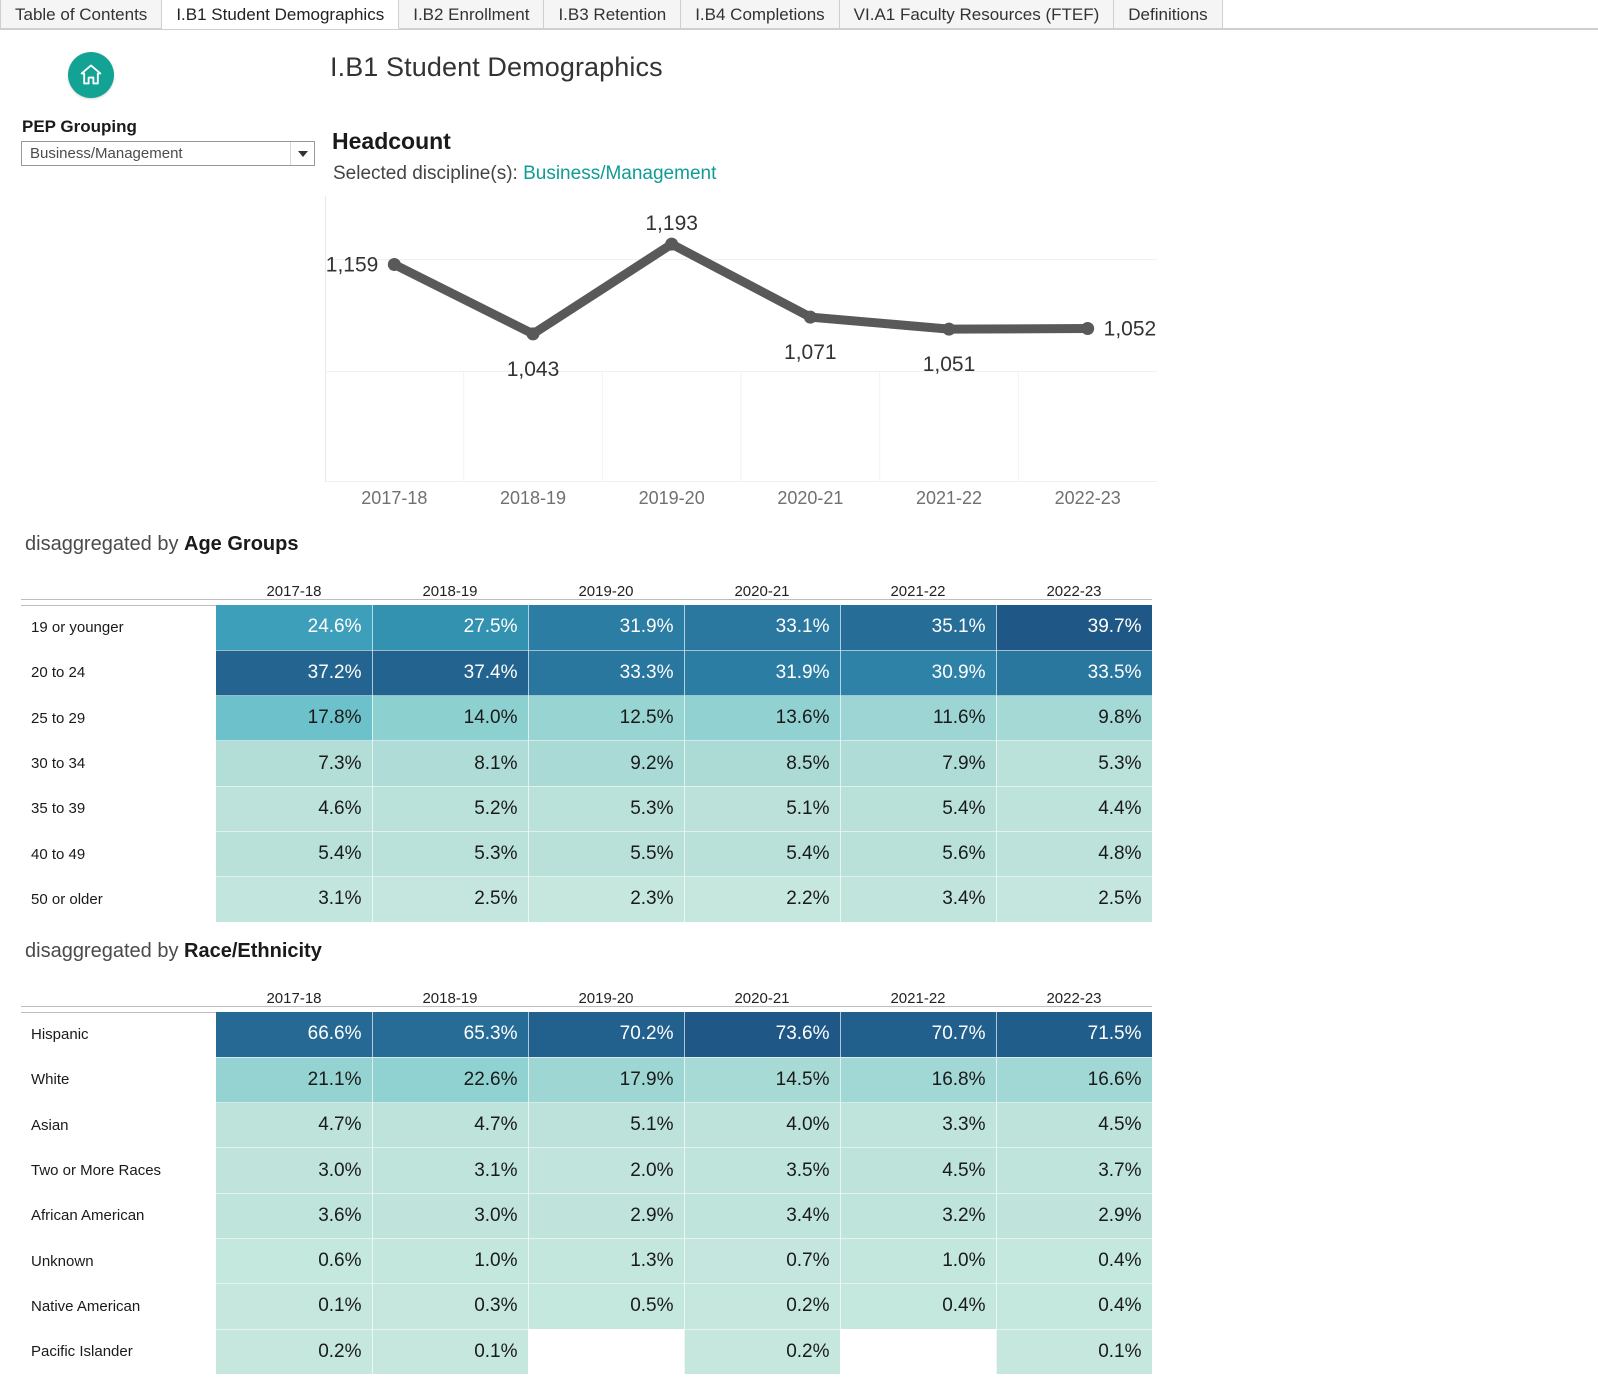  Describe the element at coordinates (762, 1080) in the screenshot. I see `heatmap-cell: 14.5%` at that location.